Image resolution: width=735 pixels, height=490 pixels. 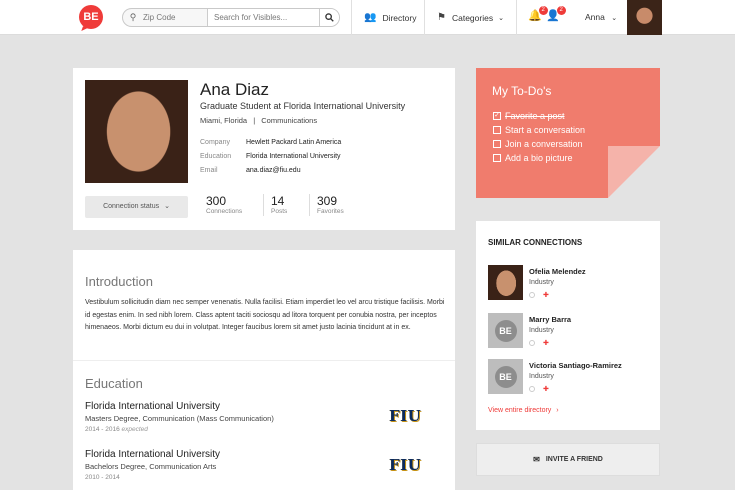 I want to click on nav-directory: 👥 Directory, so click(x=390, y=17).